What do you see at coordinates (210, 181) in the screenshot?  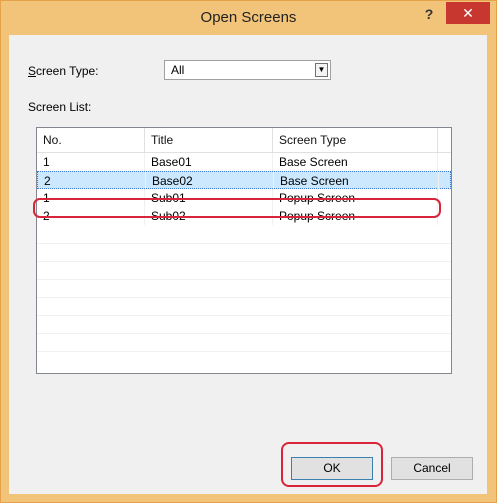 I see `cell-title: Base02` at bounding box center [210, 181].